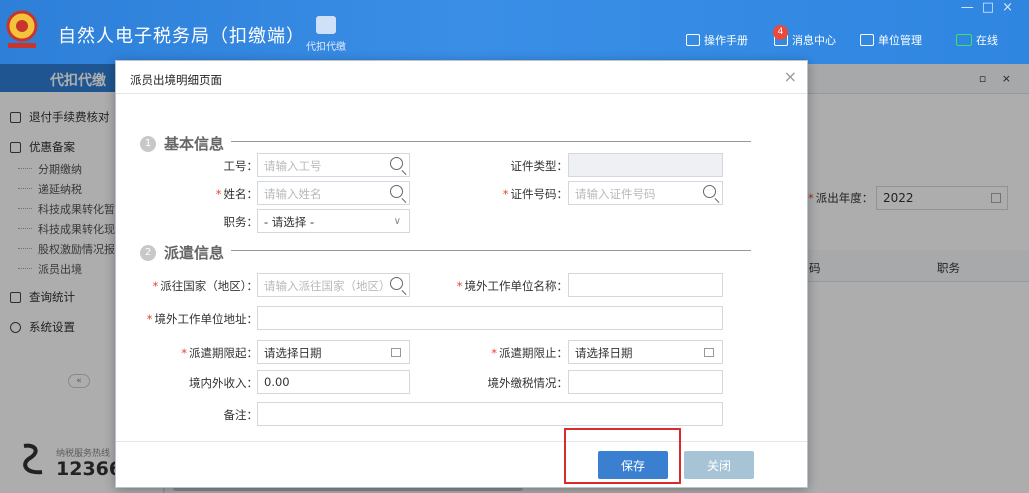  Describe the element at coordinates (535, 194) in the screenshot. I see `id-no-label: * 证件号码：` at that location.